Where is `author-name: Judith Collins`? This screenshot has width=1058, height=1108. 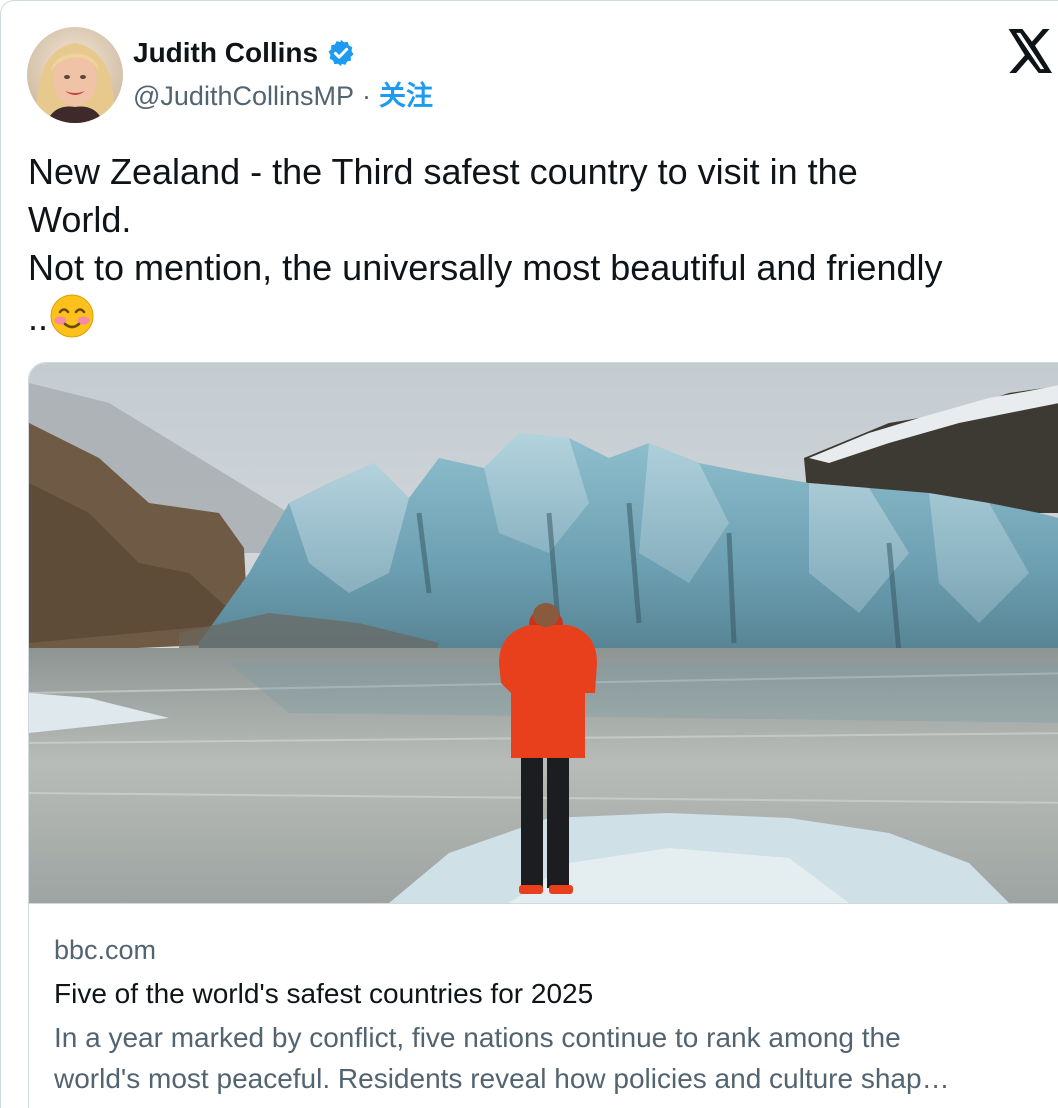 author-name: Judith Collins is located at coordinates (244, 53).